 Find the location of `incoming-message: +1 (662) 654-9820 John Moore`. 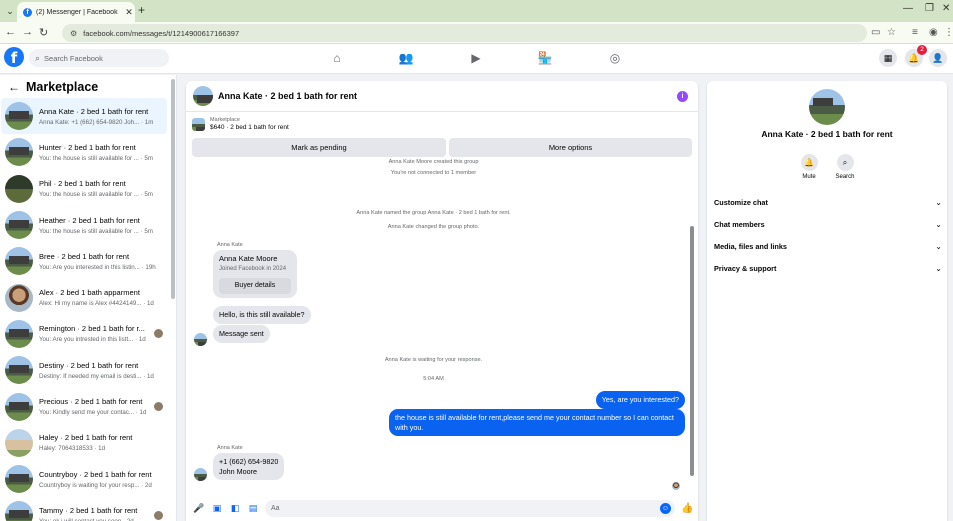

incoming-message: +1 (662) 654-9820 John Moore is located at coordinates (249, 467).